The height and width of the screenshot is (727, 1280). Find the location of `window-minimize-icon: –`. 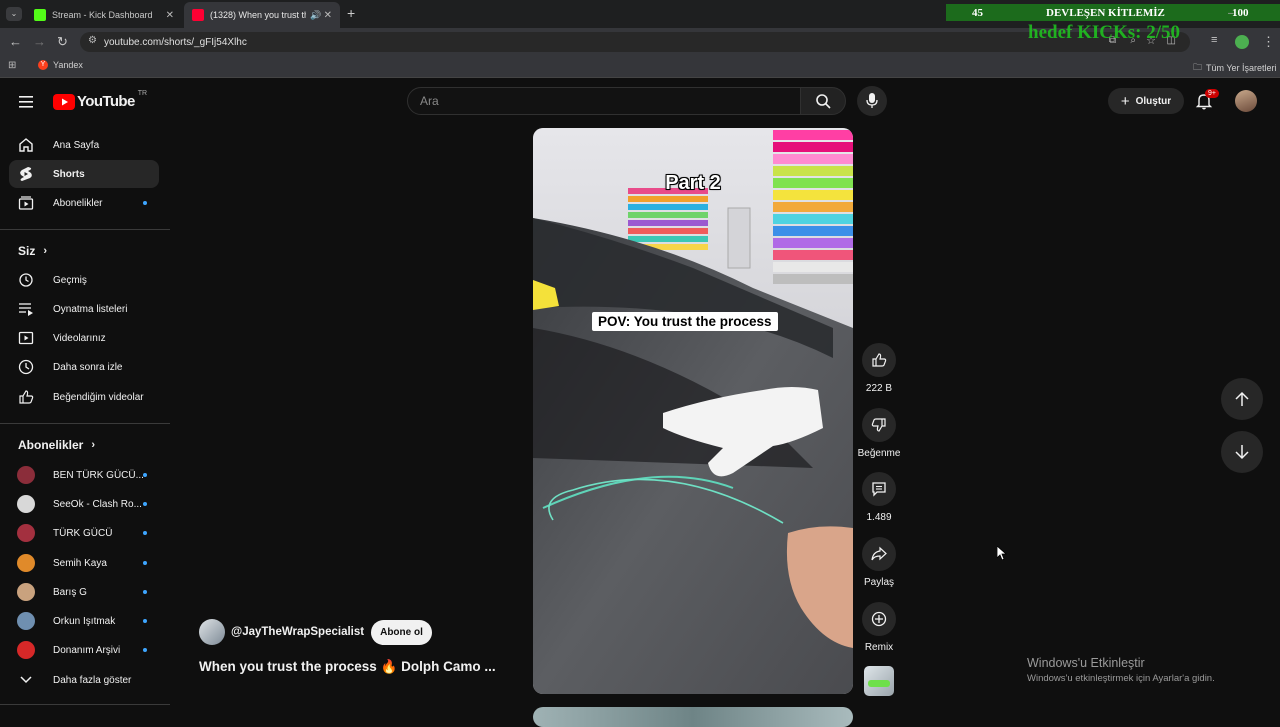

window-minimize-icon: – is located at coordinates (1231, 13).